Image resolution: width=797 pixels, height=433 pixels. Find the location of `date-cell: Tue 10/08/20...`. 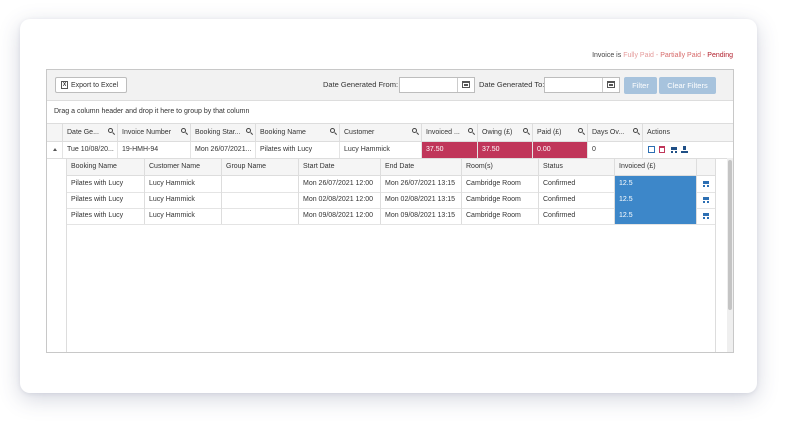

date-cell: Tue 10/08/20... is located at coordinates (89, 150).